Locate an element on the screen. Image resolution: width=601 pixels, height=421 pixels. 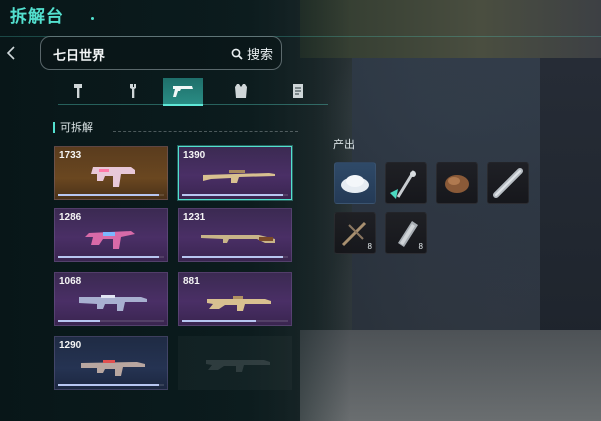
tab-wrench is located at coordinates (133, 91).